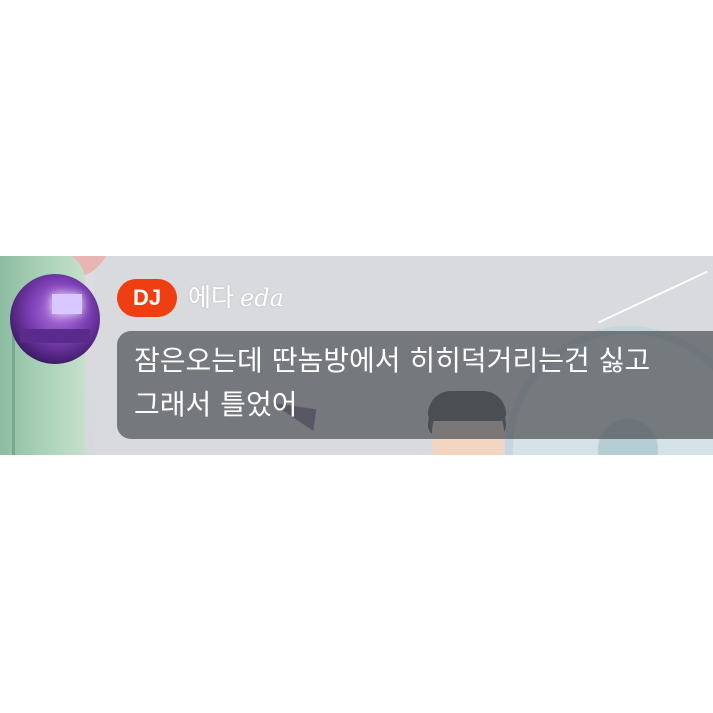  I want to click on avatar-screen, so click(67, 304).